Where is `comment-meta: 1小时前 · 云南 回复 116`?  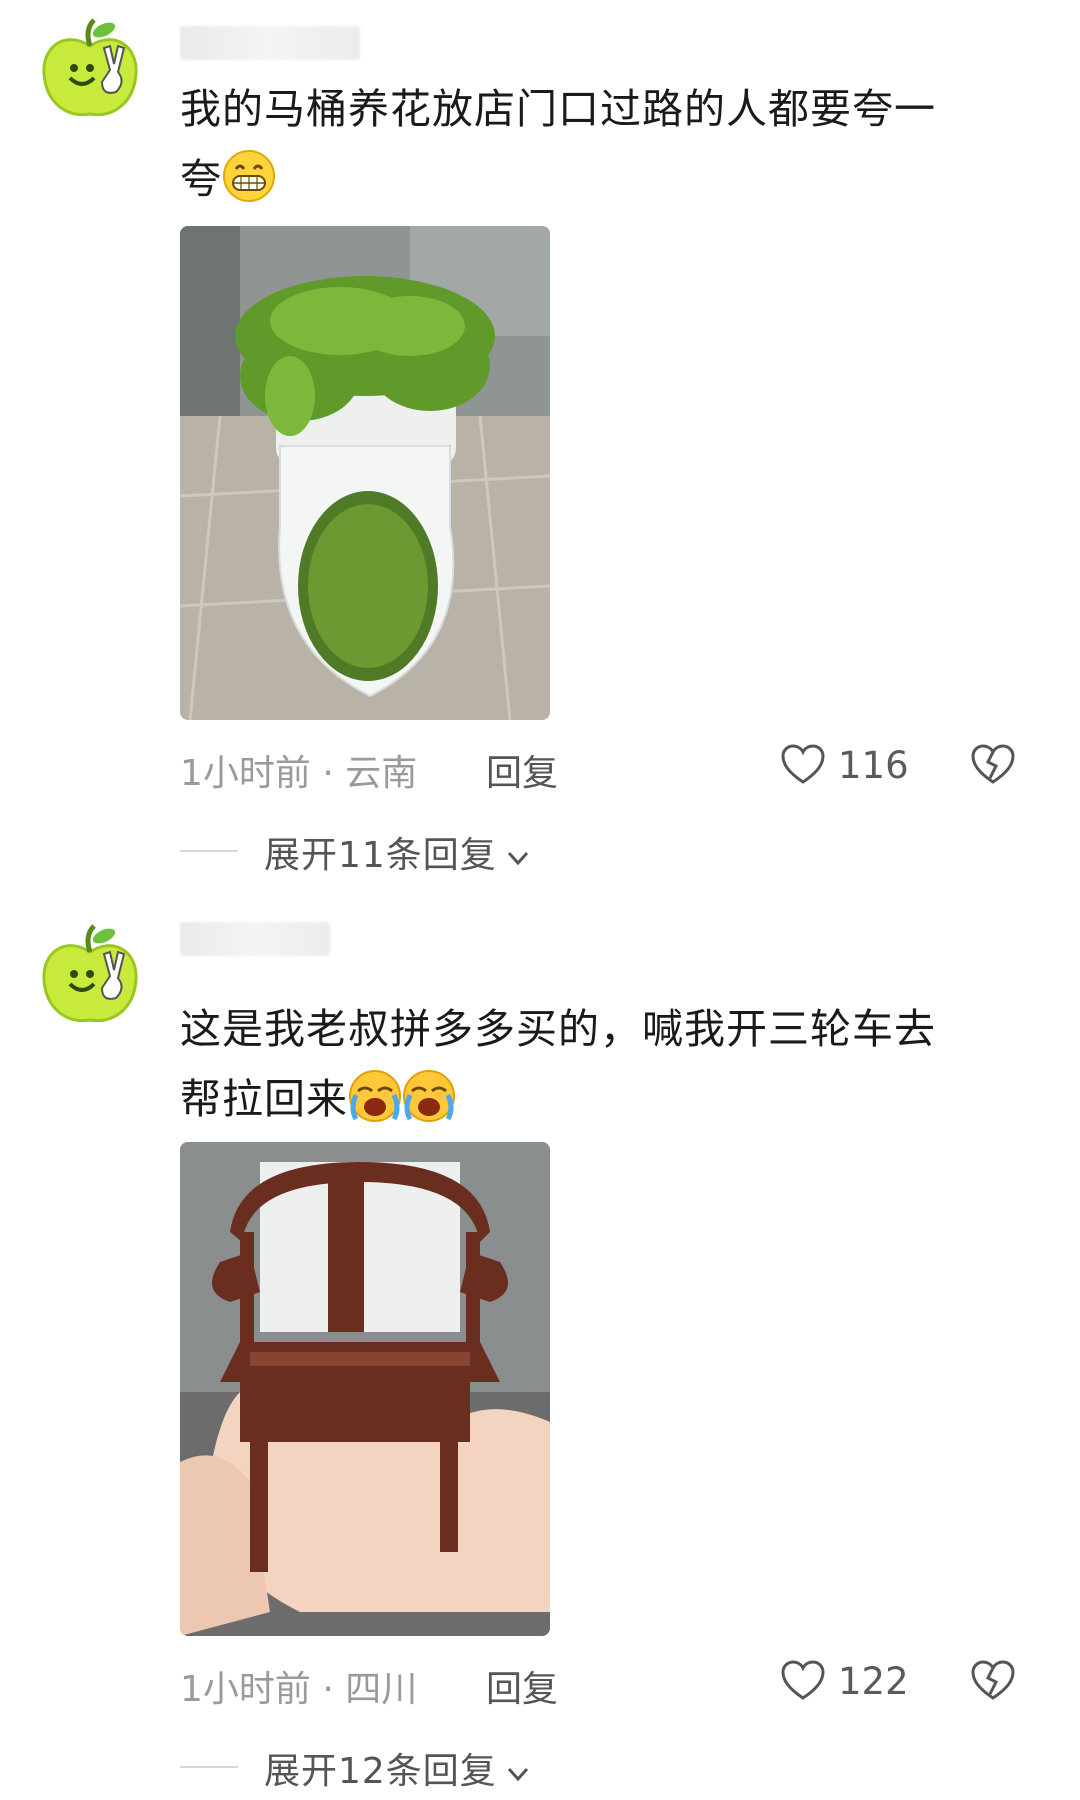
comment-meta: 1小时前 · 云南 回复 116 is located at coordinates (600, 766).